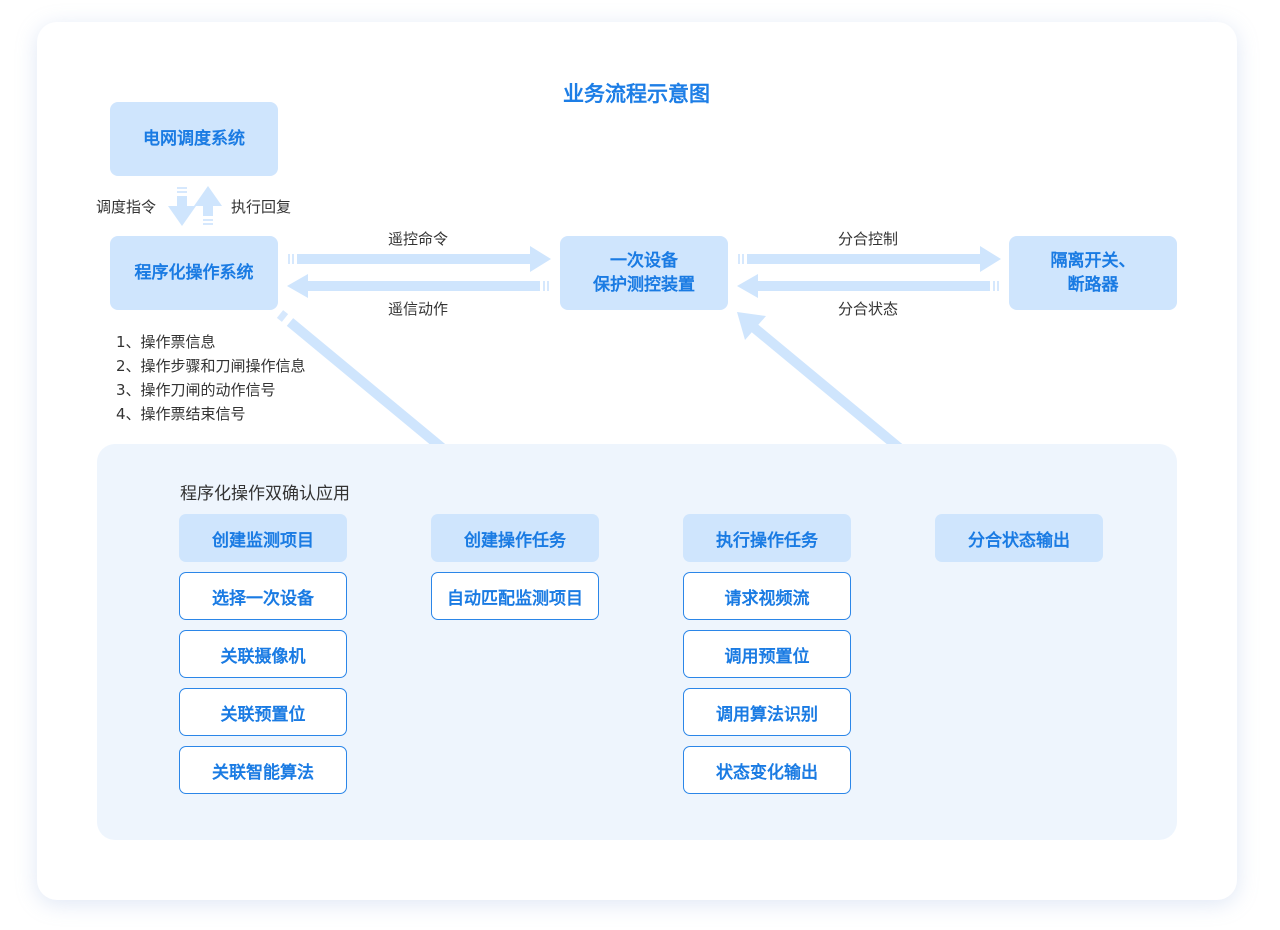 The height and width of the screenshot is (930, 1280). What do you see at coordinates (767, 770) in the screenshot?
I see `sub-state-change-output: 状态变化输出` at bounding box center [767, 770].